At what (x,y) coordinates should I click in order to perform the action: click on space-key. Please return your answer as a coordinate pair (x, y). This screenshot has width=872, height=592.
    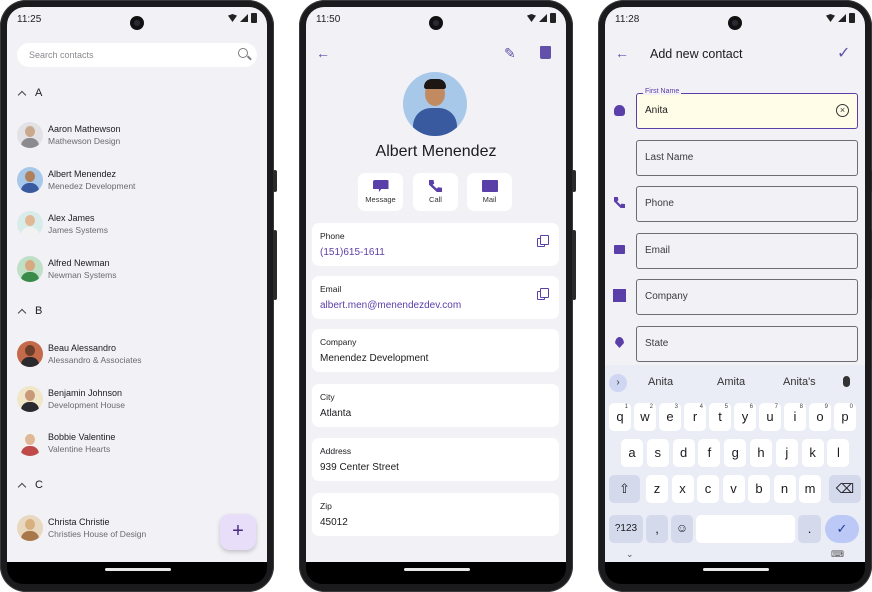
    Looking at the image, I should click on (745, 529).